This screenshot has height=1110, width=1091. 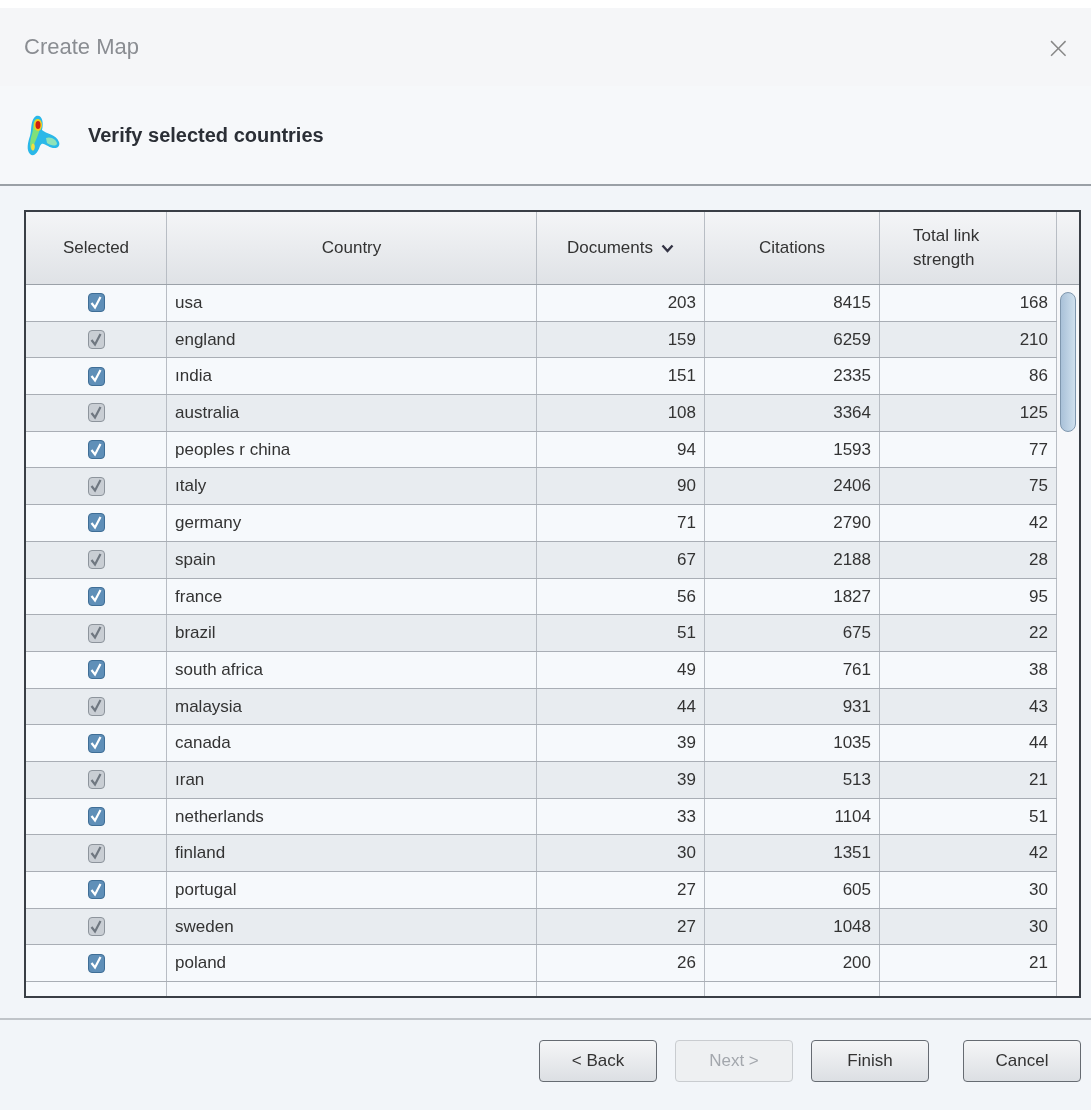 What do you see at coordinates (686, 816) in the screenshot?
I see `table-cell: 33` at bounding box center [686, 816].